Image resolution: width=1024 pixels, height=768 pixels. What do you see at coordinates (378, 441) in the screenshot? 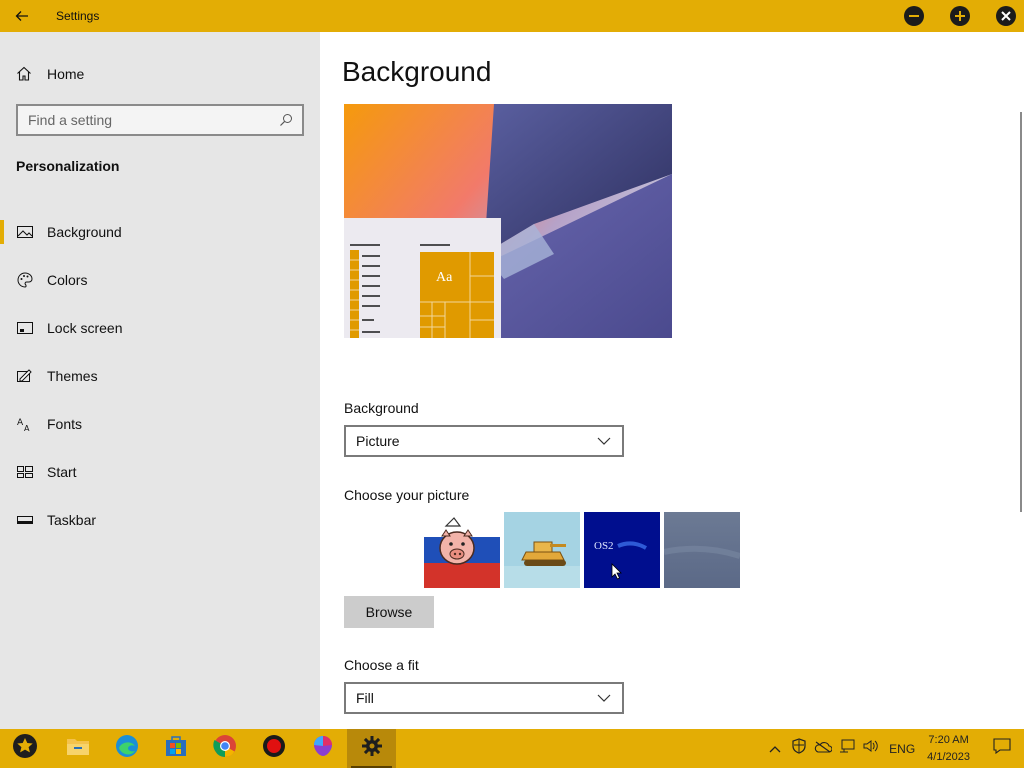
I see `background-dropdown-value: Picture` at bounding box center [378, 441].